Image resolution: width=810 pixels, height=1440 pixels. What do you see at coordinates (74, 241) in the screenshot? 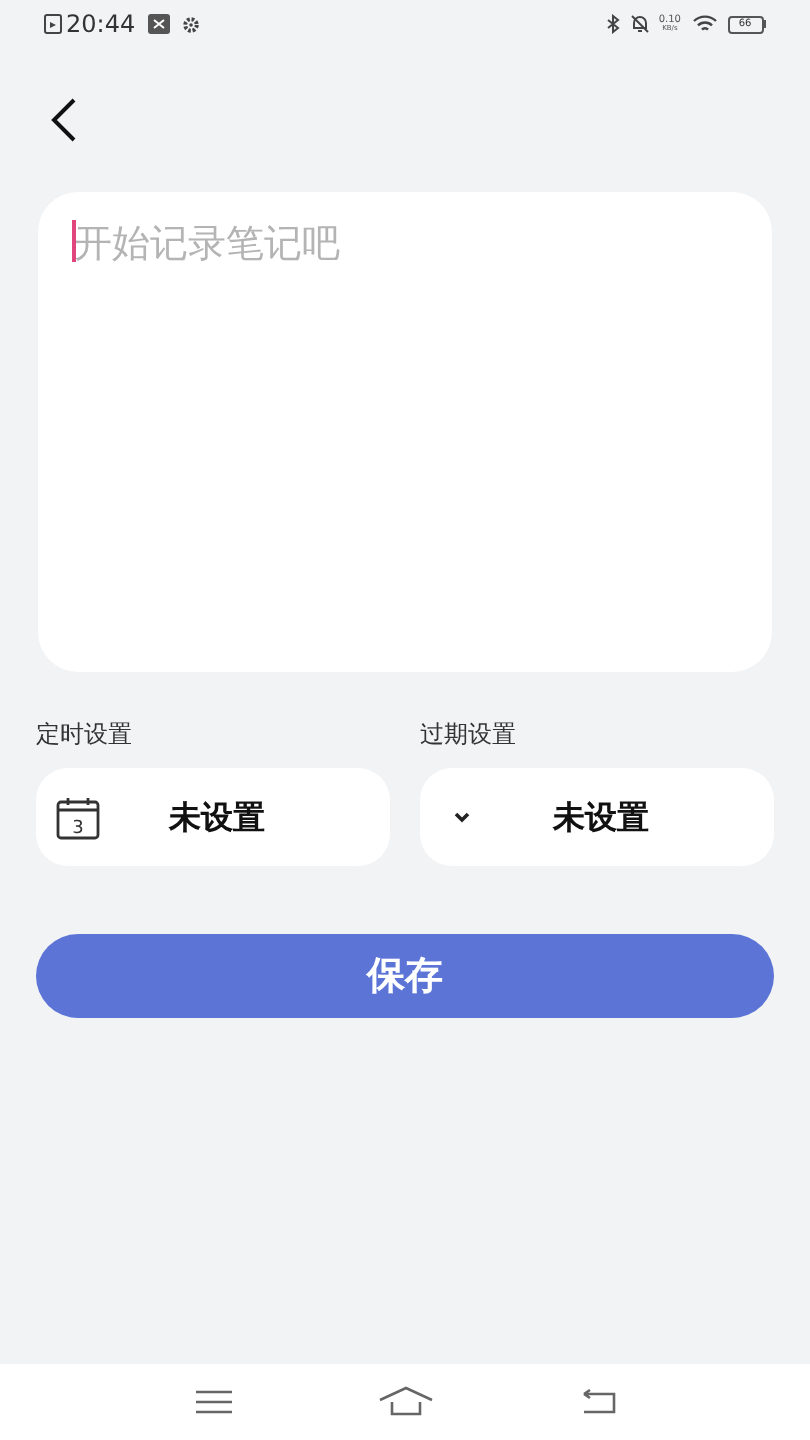
I see `text-cursor` at bounding box center [74, 241].